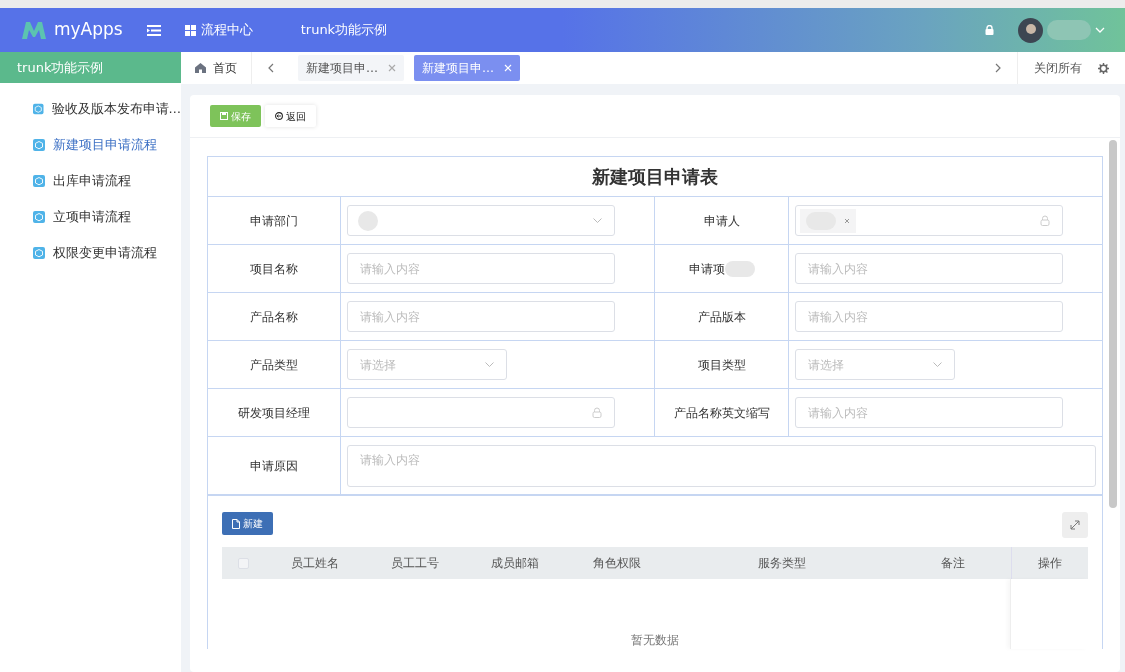  What do you see at coordinates (515, 563) in the screenshot?
I see `column-header: 成员邮箱` at bounding box center [515, 563].